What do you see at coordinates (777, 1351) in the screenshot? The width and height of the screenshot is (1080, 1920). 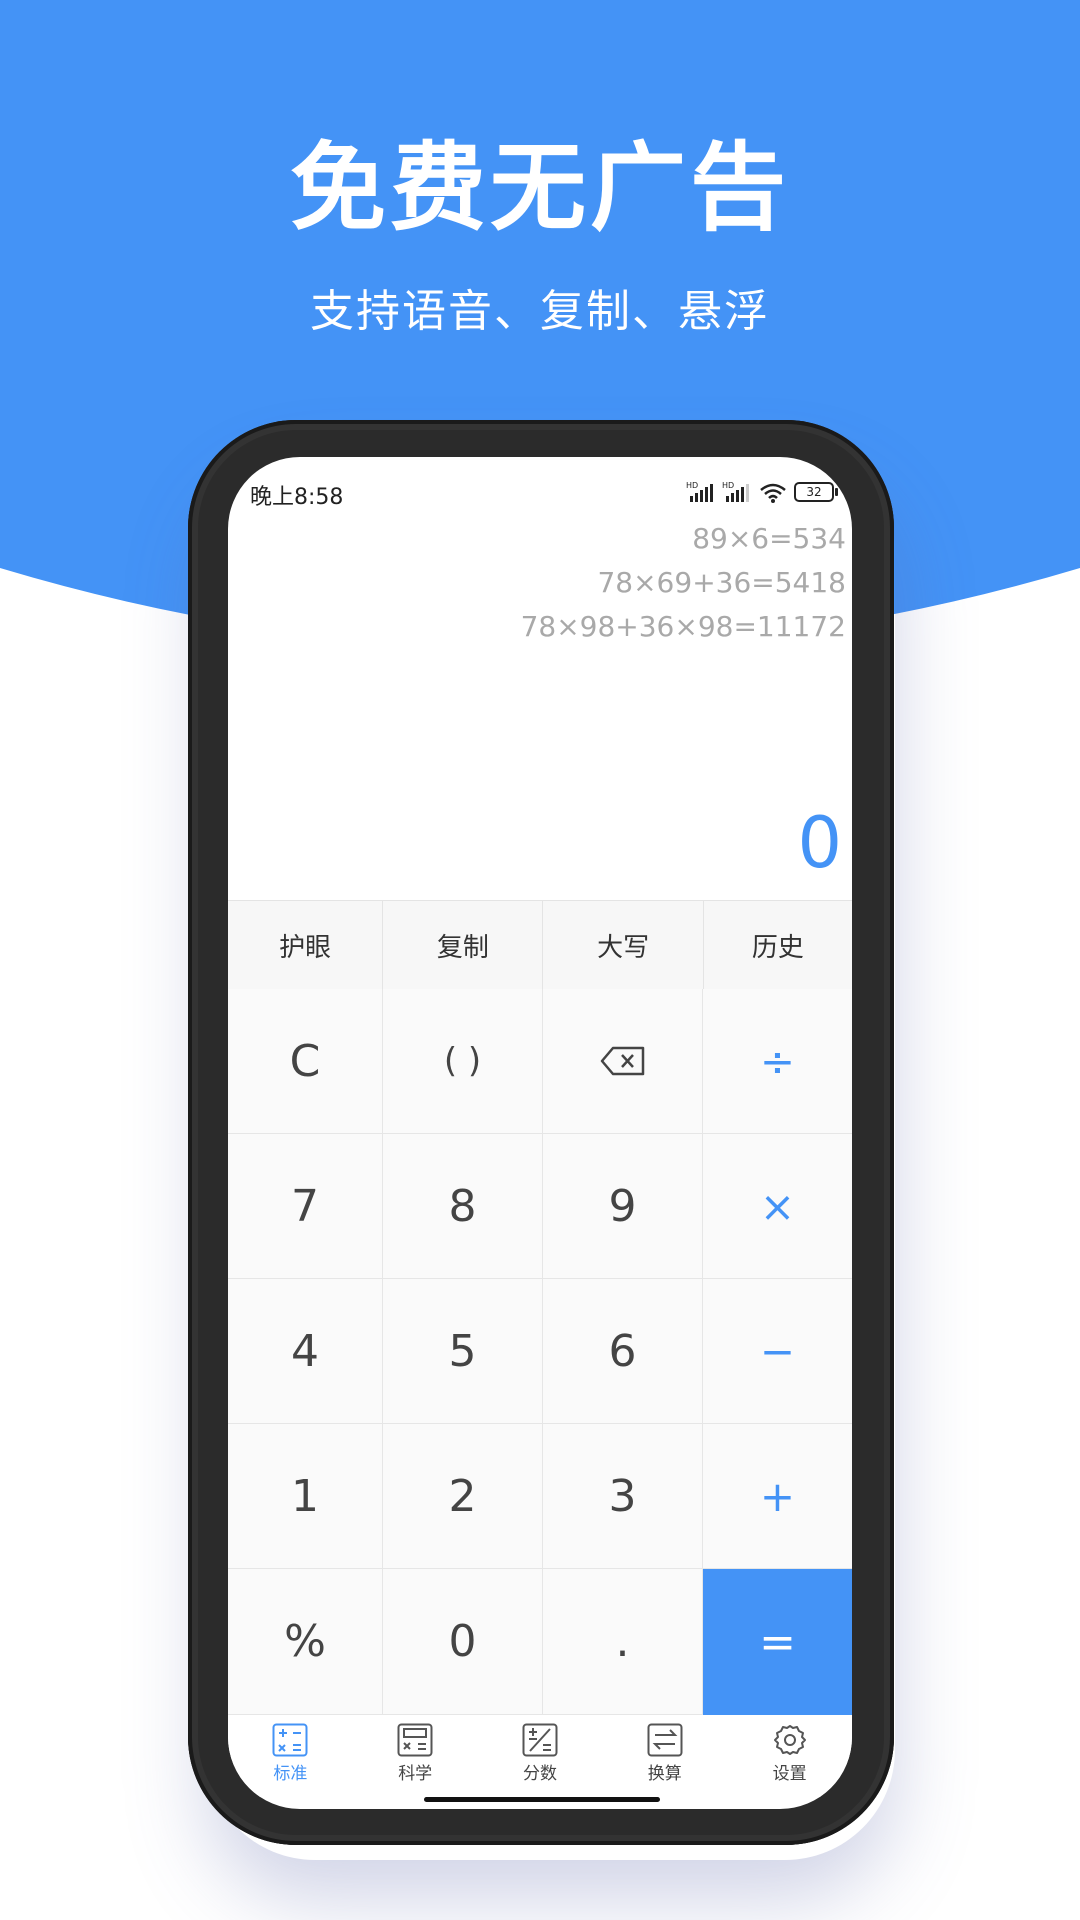 I see `minus-key: −` at bounding box center [777, 1351].